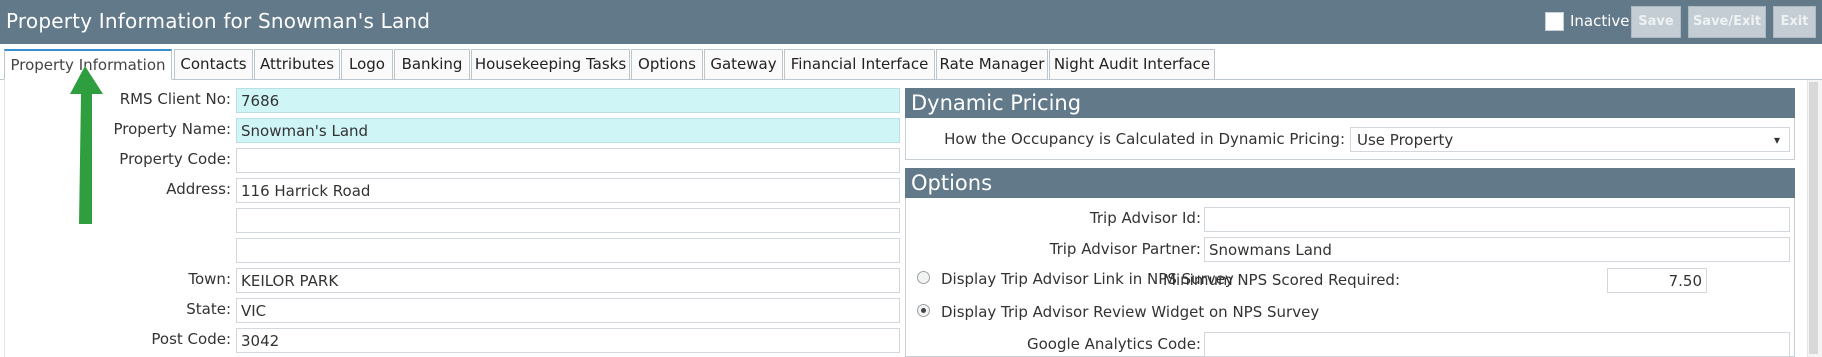 The width and height of the screenshot is (1822, 357). What do you see at coordinates (1813, 218) in the screenshot?
I see `scrollbar-thumb` at bounding box center [1813, 218].